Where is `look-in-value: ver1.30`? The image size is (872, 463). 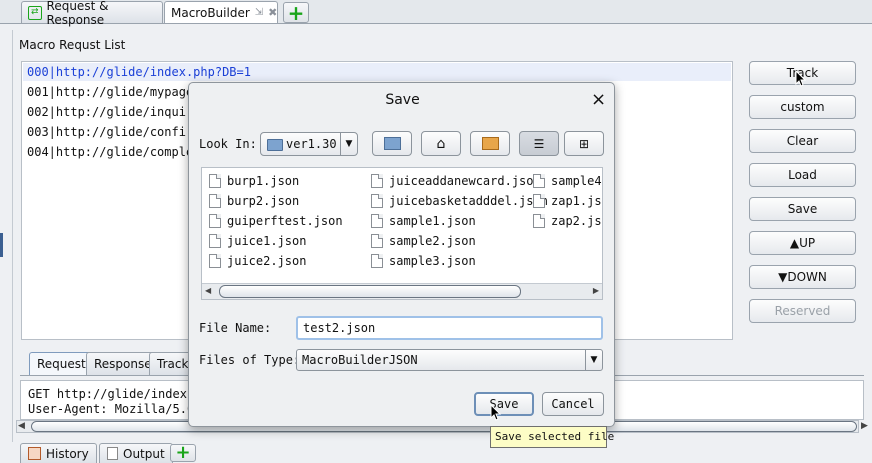 look-in-value: ver1.30 is located at coordinates (311, 144).